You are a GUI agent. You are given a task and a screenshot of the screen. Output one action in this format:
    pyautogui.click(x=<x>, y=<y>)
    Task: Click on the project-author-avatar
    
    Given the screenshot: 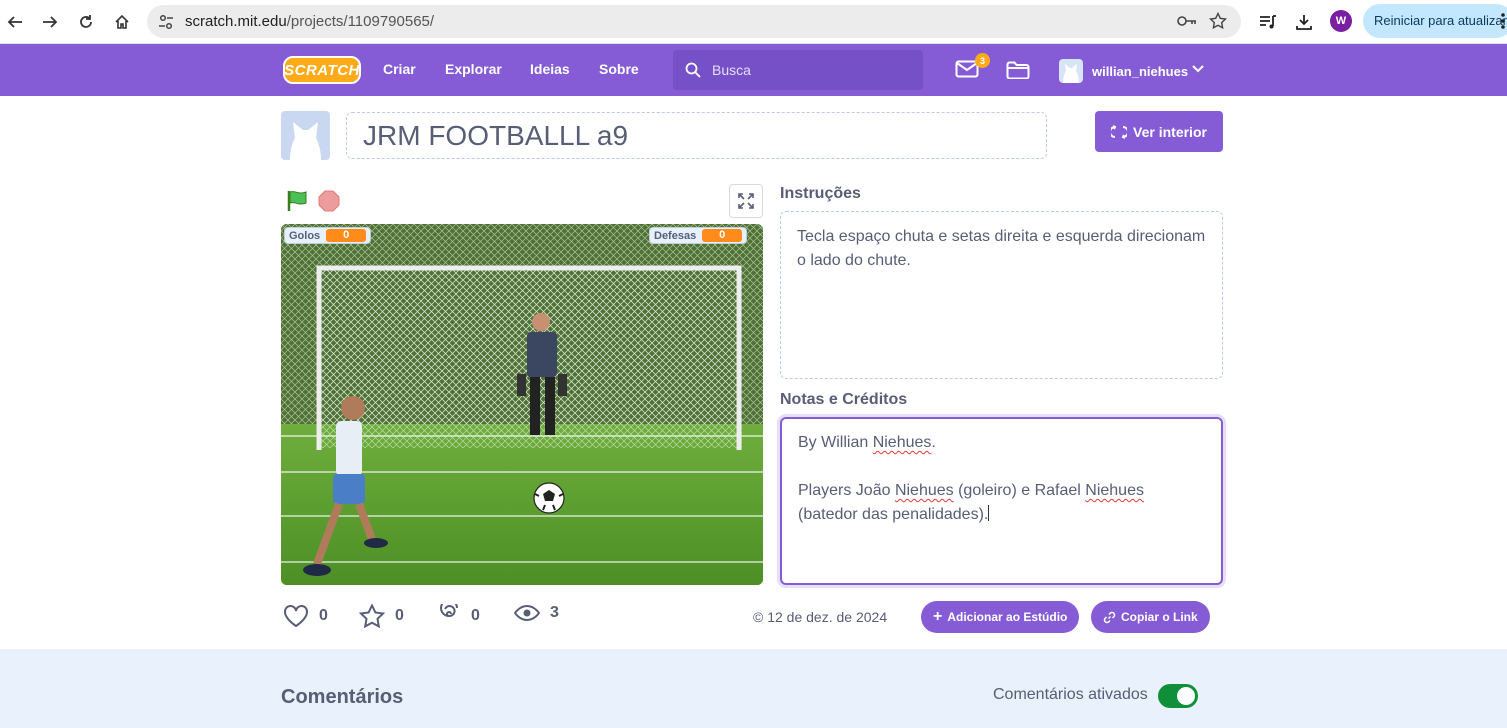 What is the action you would take?
    pyautogui.click(x=305, y=135)
    